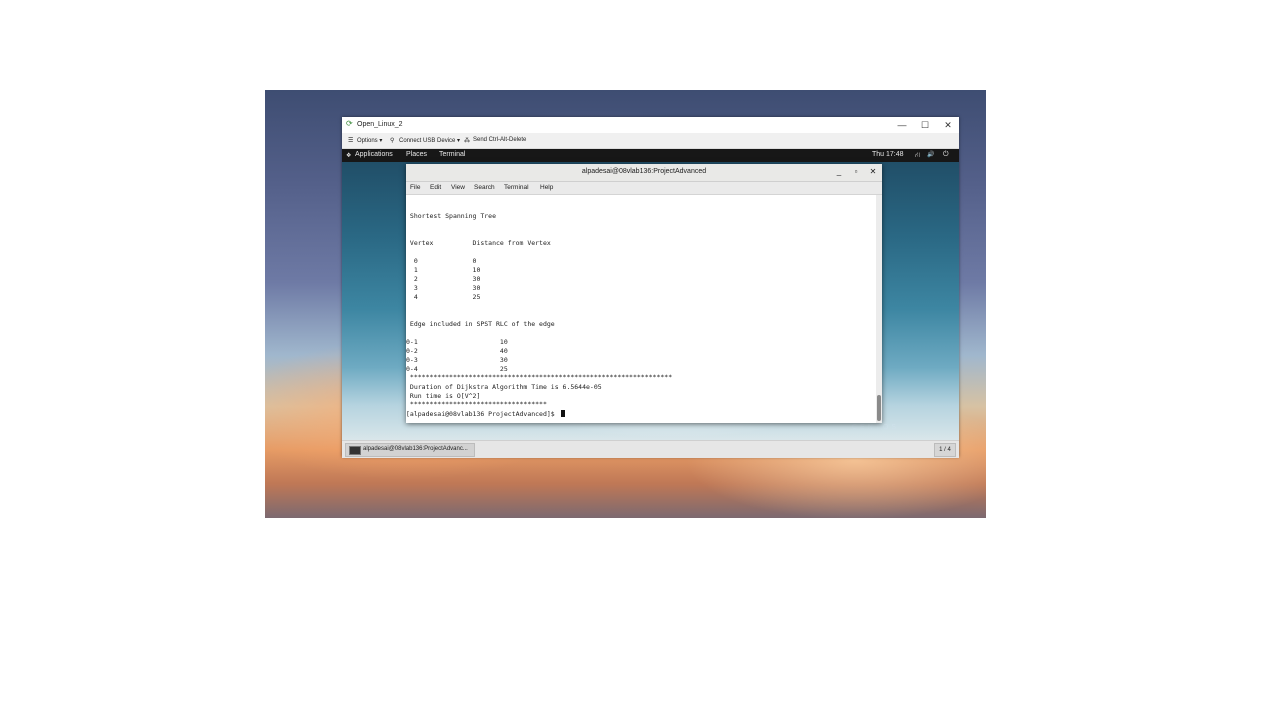 This screenshot has height=720, width=1280. What do you see at coordinates (948, 125) in the screenshot?
I see `close-button: ✕` at bounding box center [948, 125].